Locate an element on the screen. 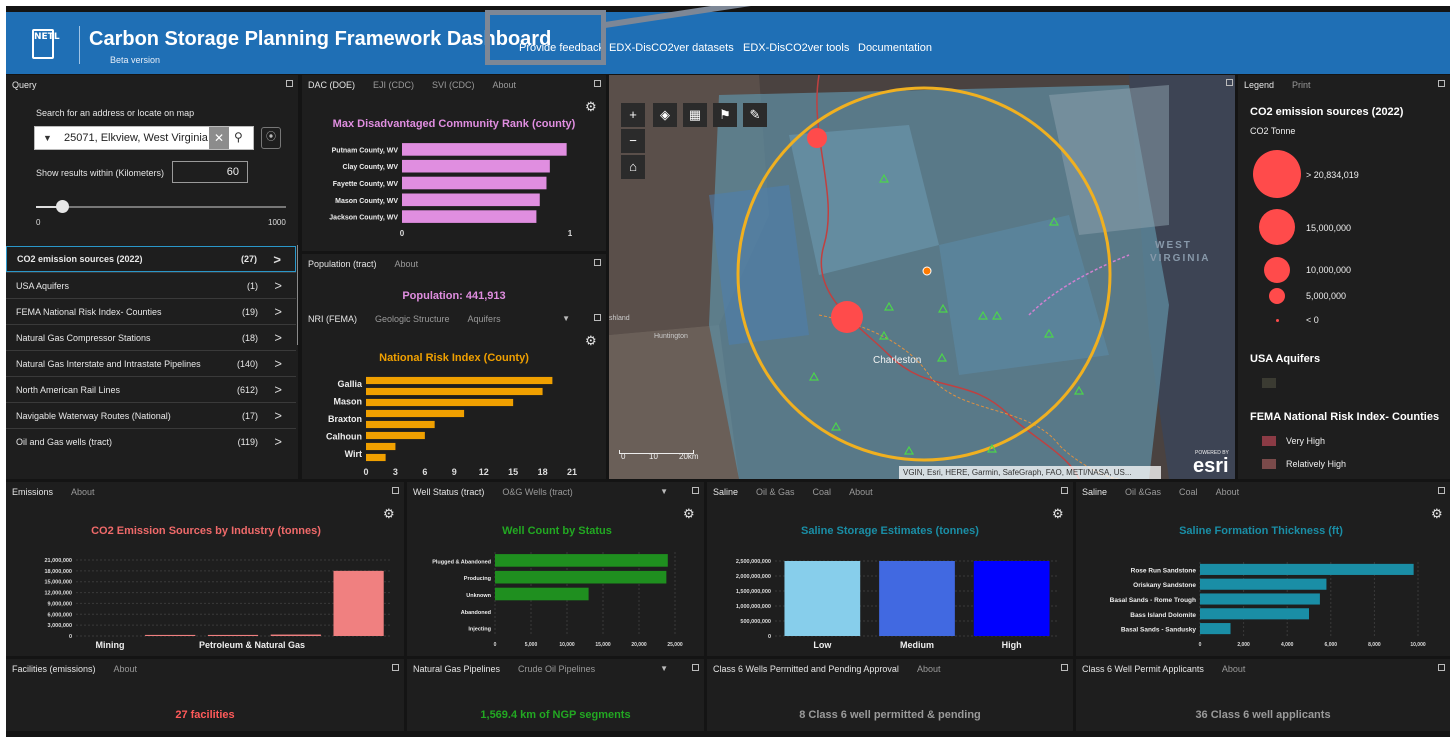  tab-oil-gas: Oil & Gas is located at coordinates (775, 492).